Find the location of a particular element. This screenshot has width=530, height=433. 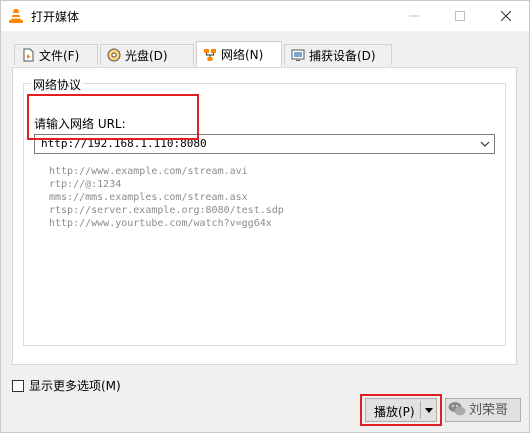

minimize-button is located at coordinates (414, 16).